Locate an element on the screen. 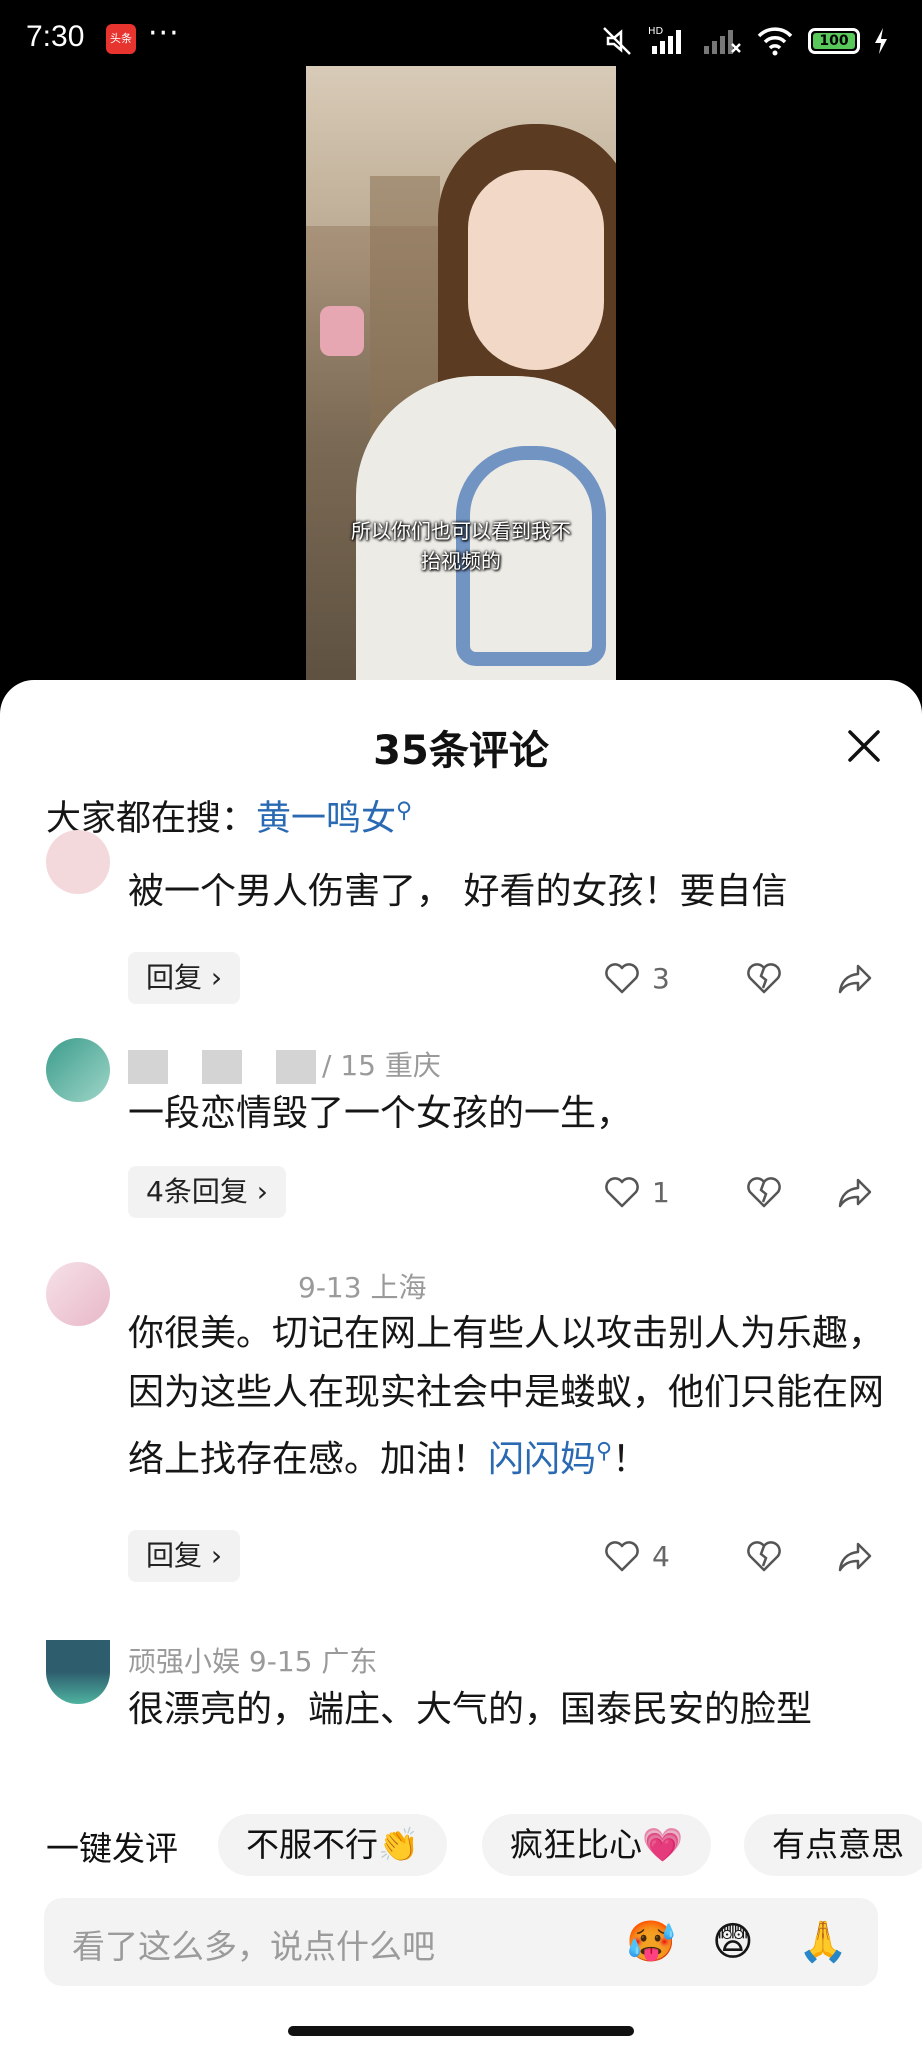 The height and width of the screenshot is (2048, 922). comment-text: 一段恋情毁了一个女孩的一生， is located at coordinates (380, 1113).